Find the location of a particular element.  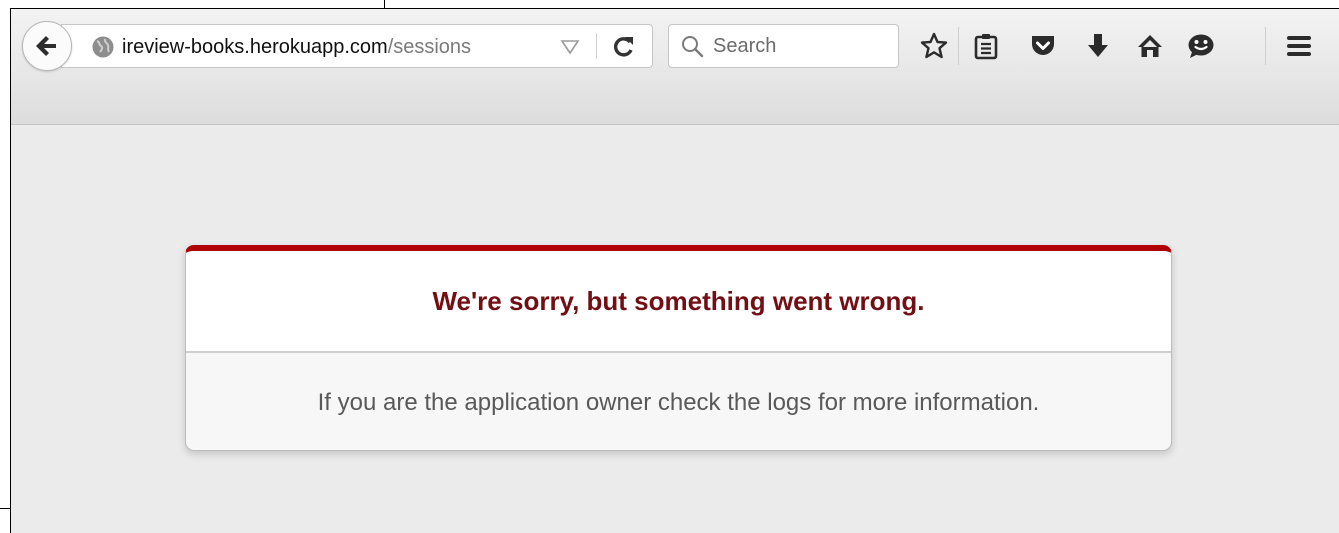

search-icon is located at coordinates (693, 49).